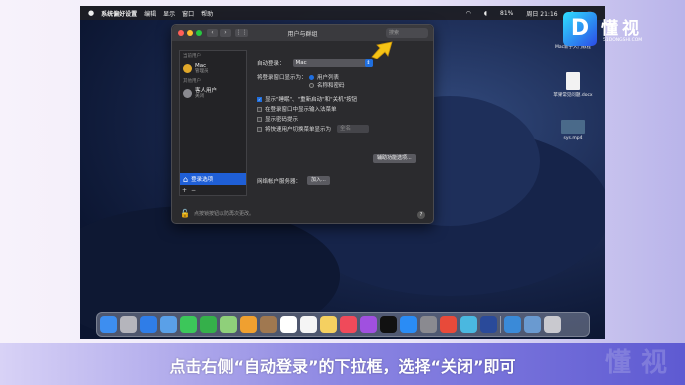  I want to click on maps-icon, so click(228, 324).